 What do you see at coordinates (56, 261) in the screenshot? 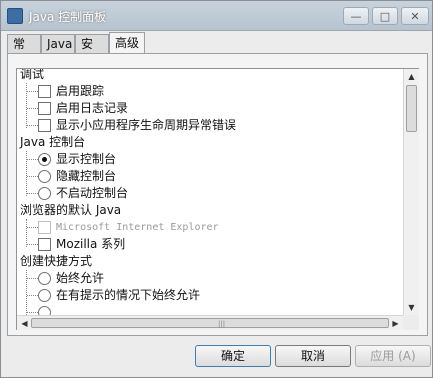
I see `create-shortcut-label: 创建快捷方式` at bounding box center [56, 261].